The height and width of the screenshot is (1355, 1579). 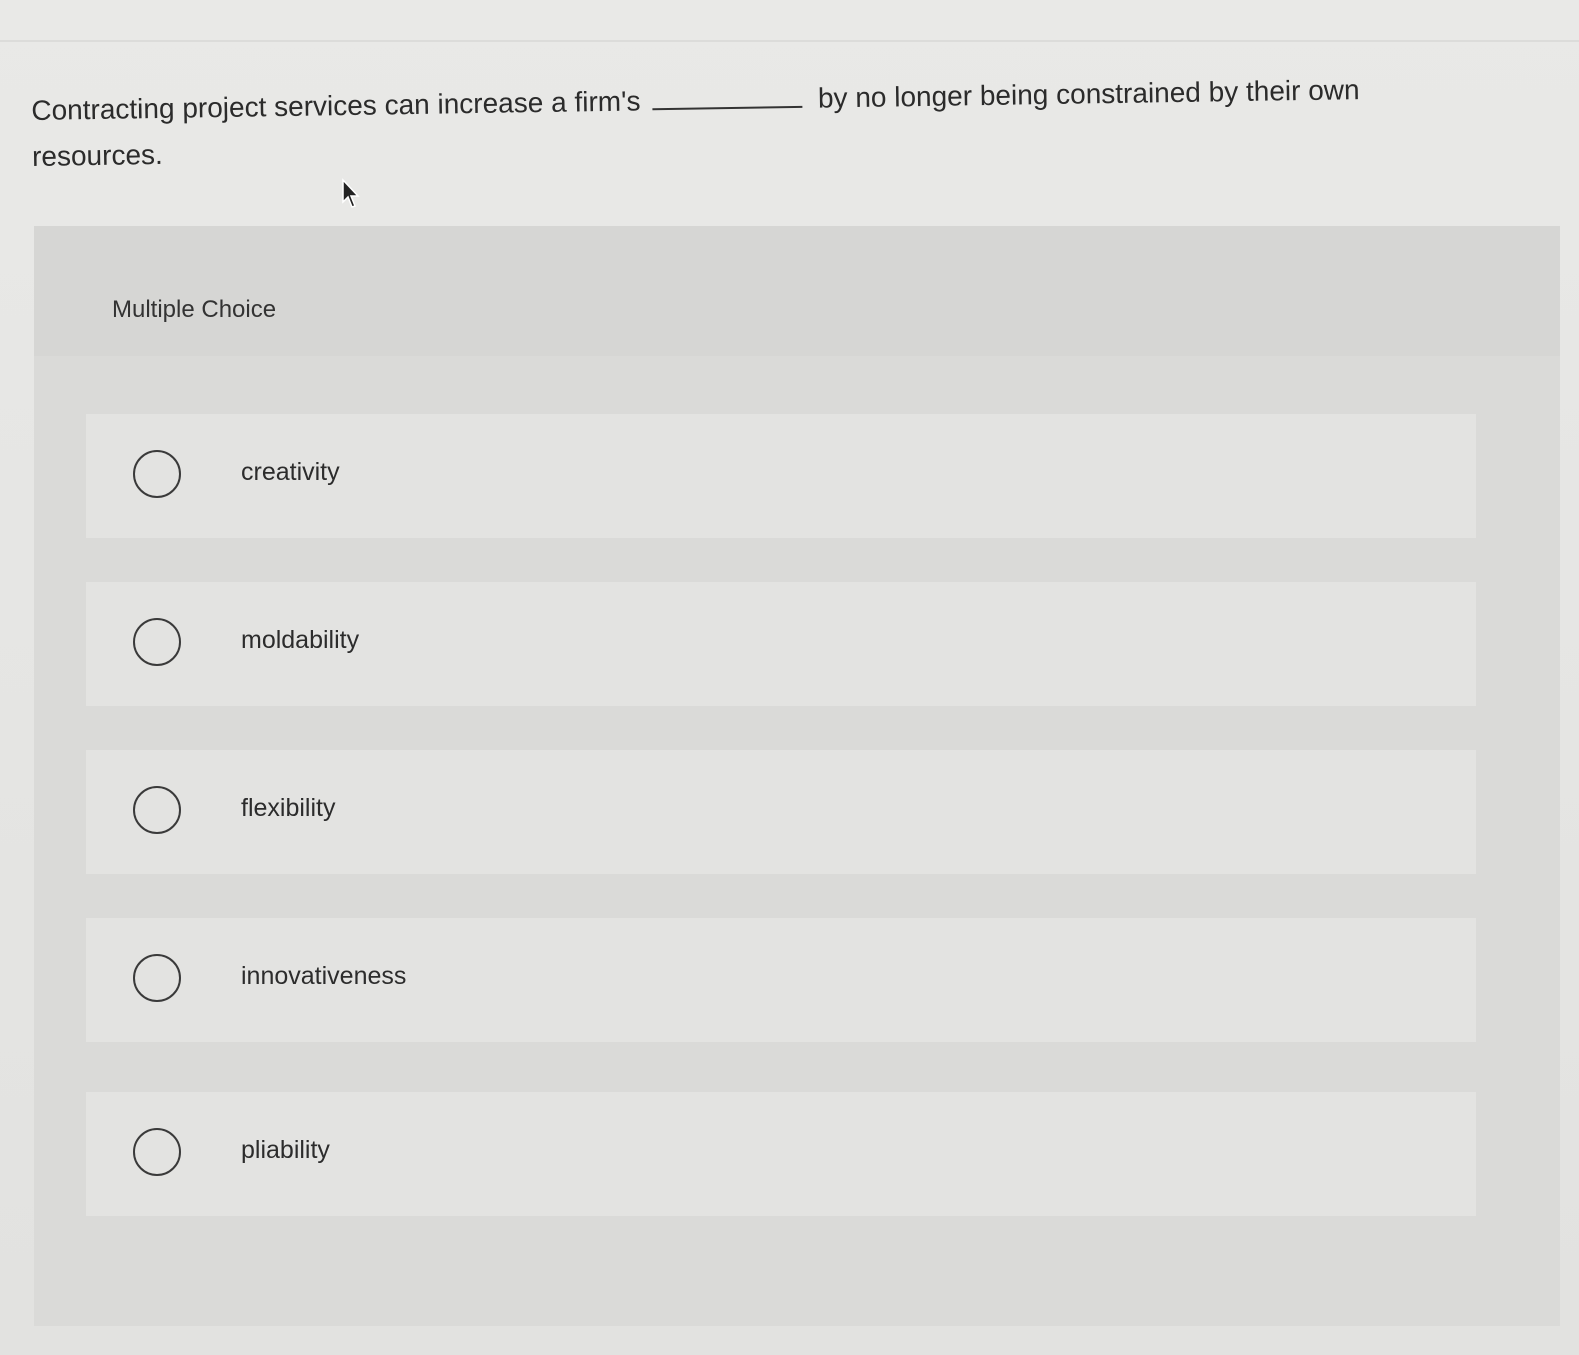 What do you see at coordinates (781, 980) in the screenshot?
I see `option-innovativeness: innovativeness` at bounding box center [781, 980].